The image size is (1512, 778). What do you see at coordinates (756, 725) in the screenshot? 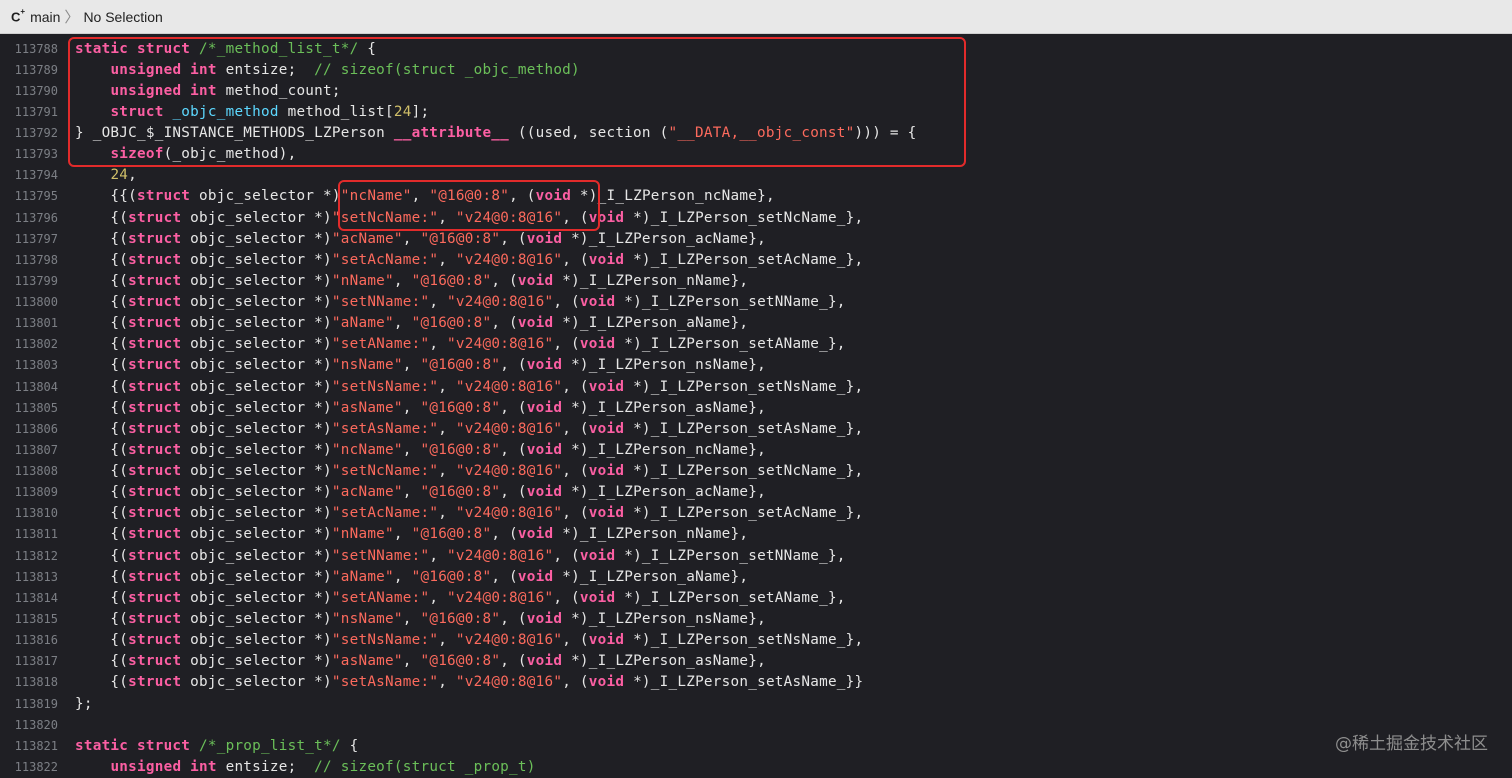
I see `code-line: 113820` at bounding box center [756, 725].